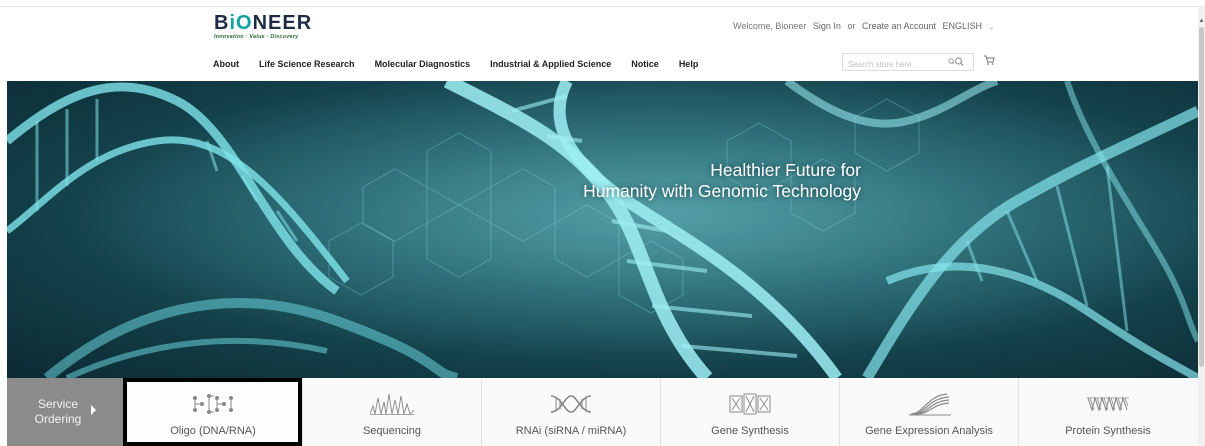 The height and width of the screenshot is (446, 1205). Describe the element at coordinates (785, 170) in the screenshot. I see `hero-line-1: Healthier Future for` at that location.